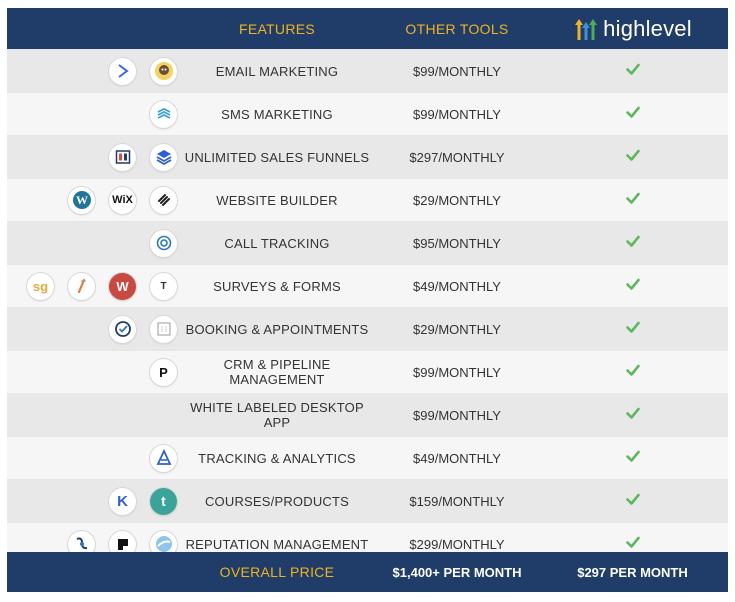  I want to click on table-row: SMS MARKETING $99/MONTHLY, so click(367, 113).